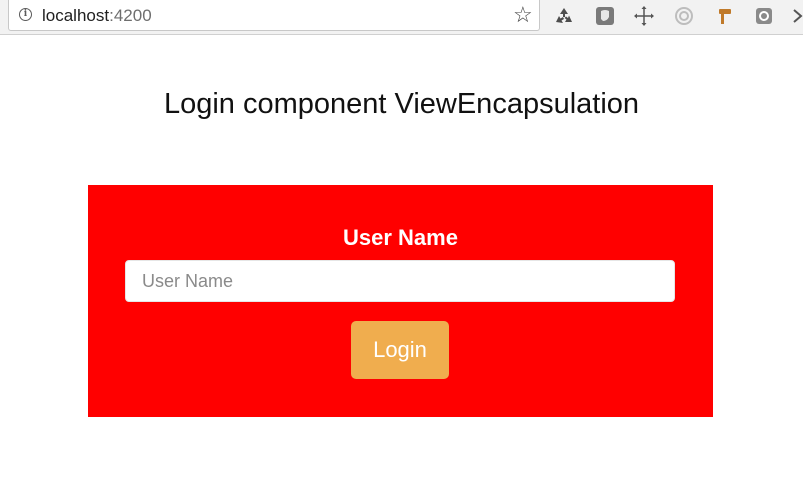 This screenshot has width=803, height=490. I want to click on browser-toolbar: i localhost:4200 ☆, so click(401, 17).